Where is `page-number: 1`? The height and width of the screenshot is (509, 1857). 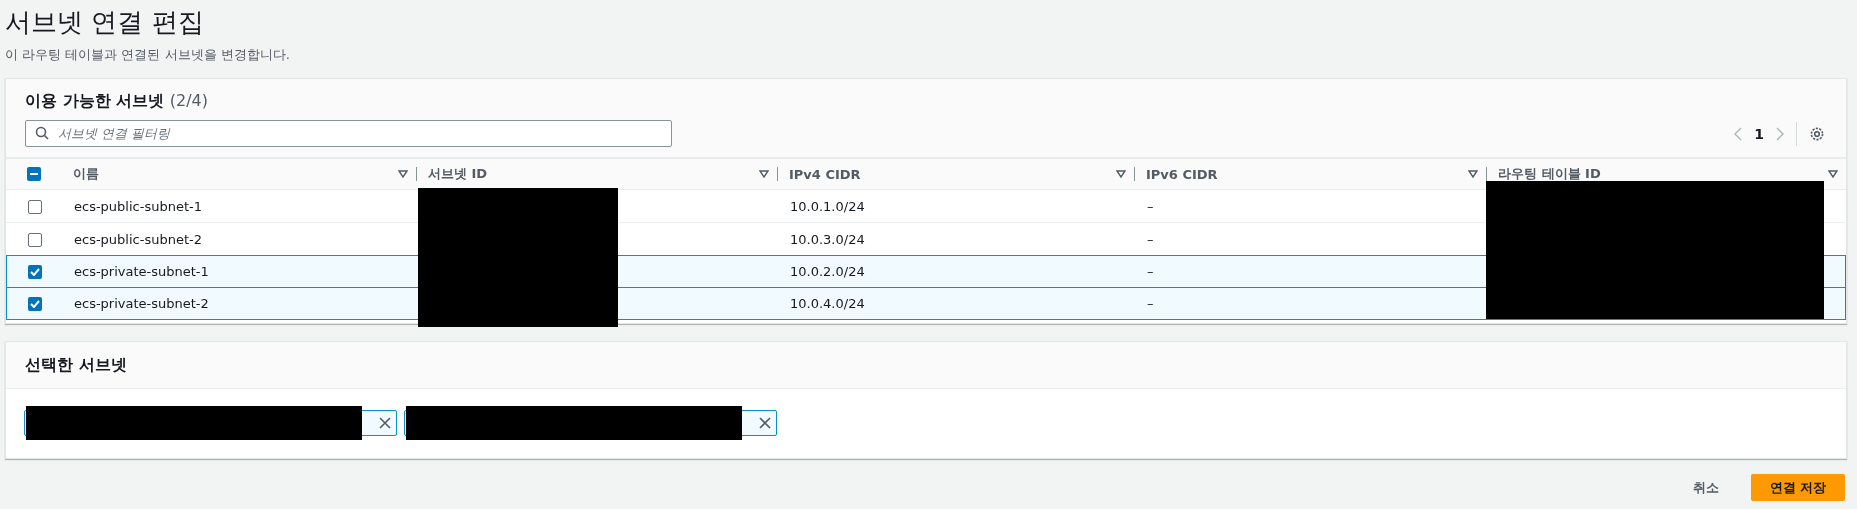 page-number: 1 is located at coordinates (1759, 133).